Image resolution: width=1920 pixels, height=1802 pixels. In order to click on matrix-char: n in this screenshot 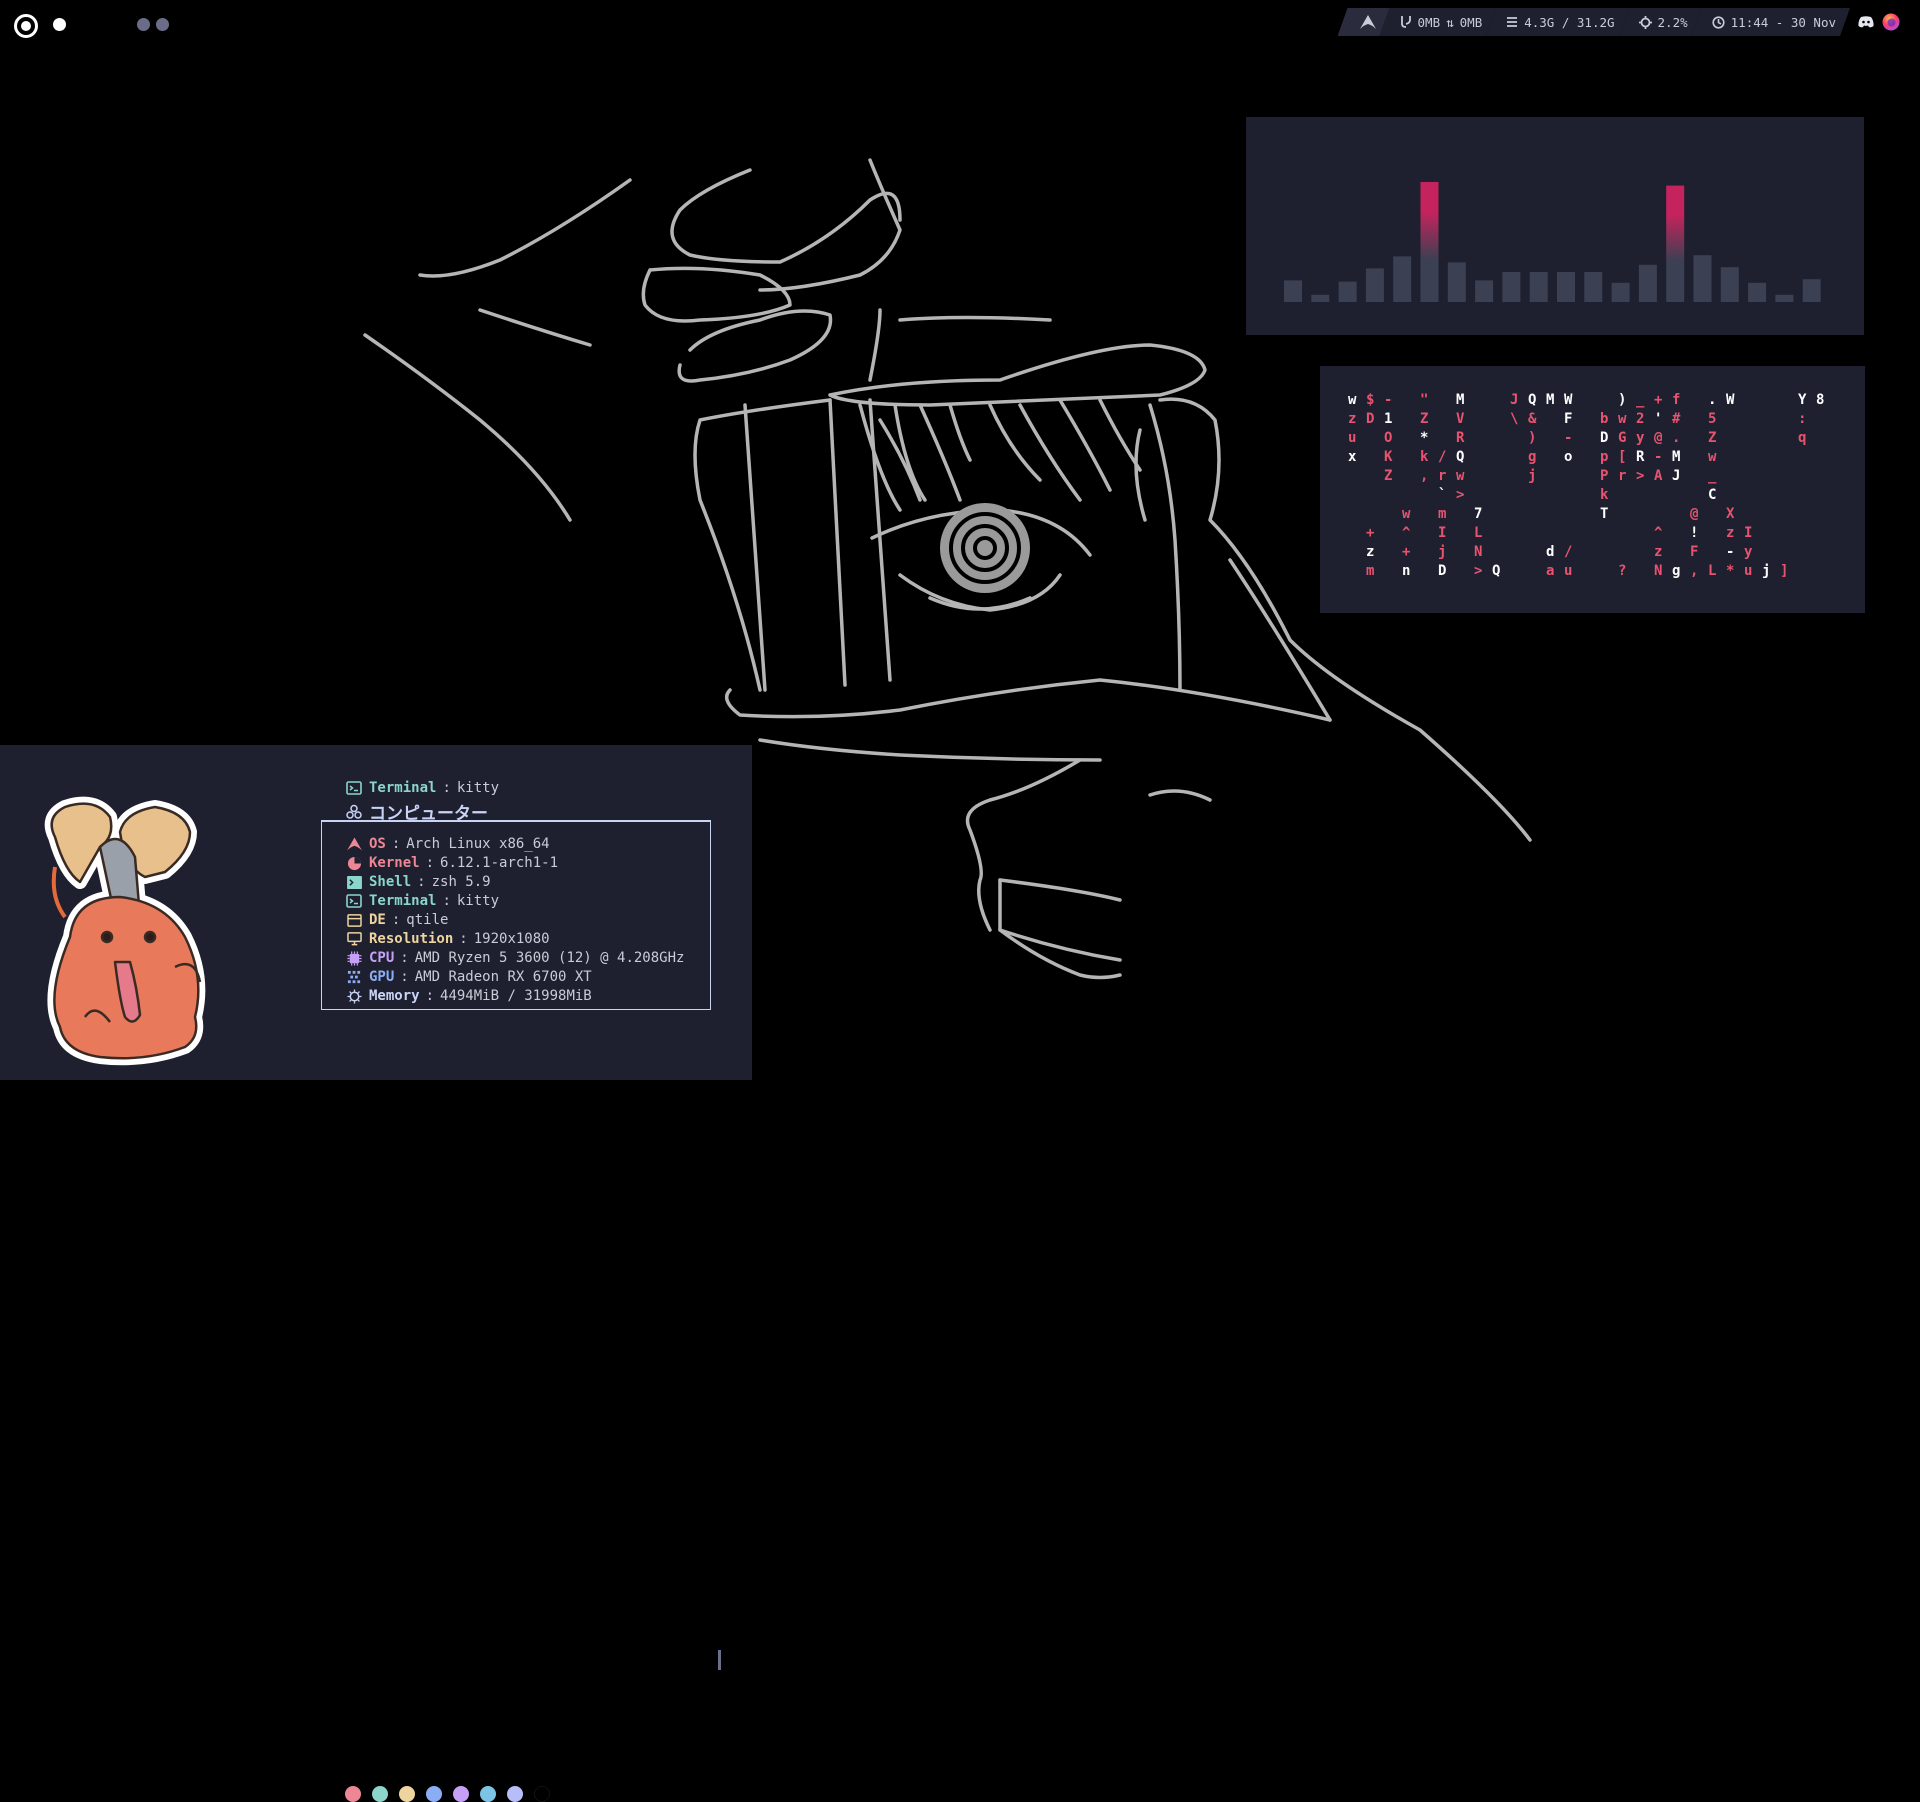, I will do `click(1406, 571)`.